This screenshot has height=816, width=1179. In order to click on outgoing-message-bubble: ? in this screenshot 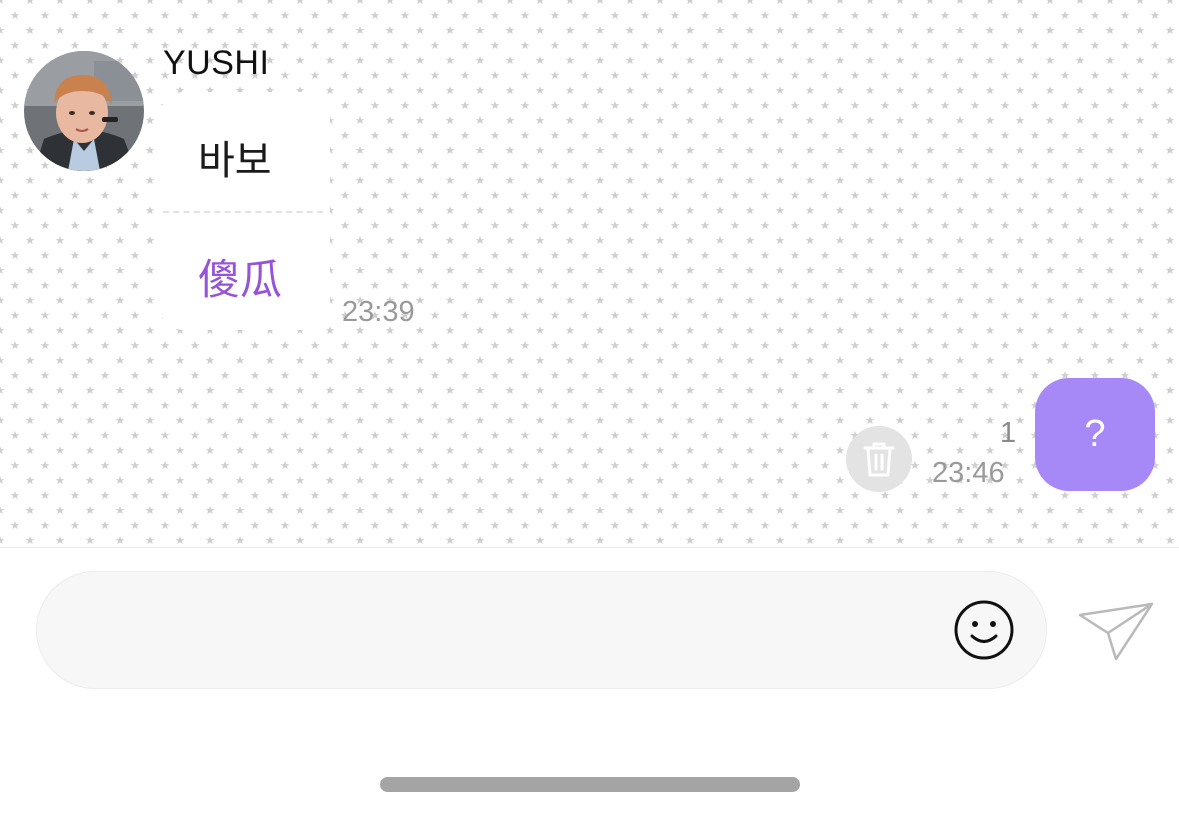, I will do `click(1095, 434)`.